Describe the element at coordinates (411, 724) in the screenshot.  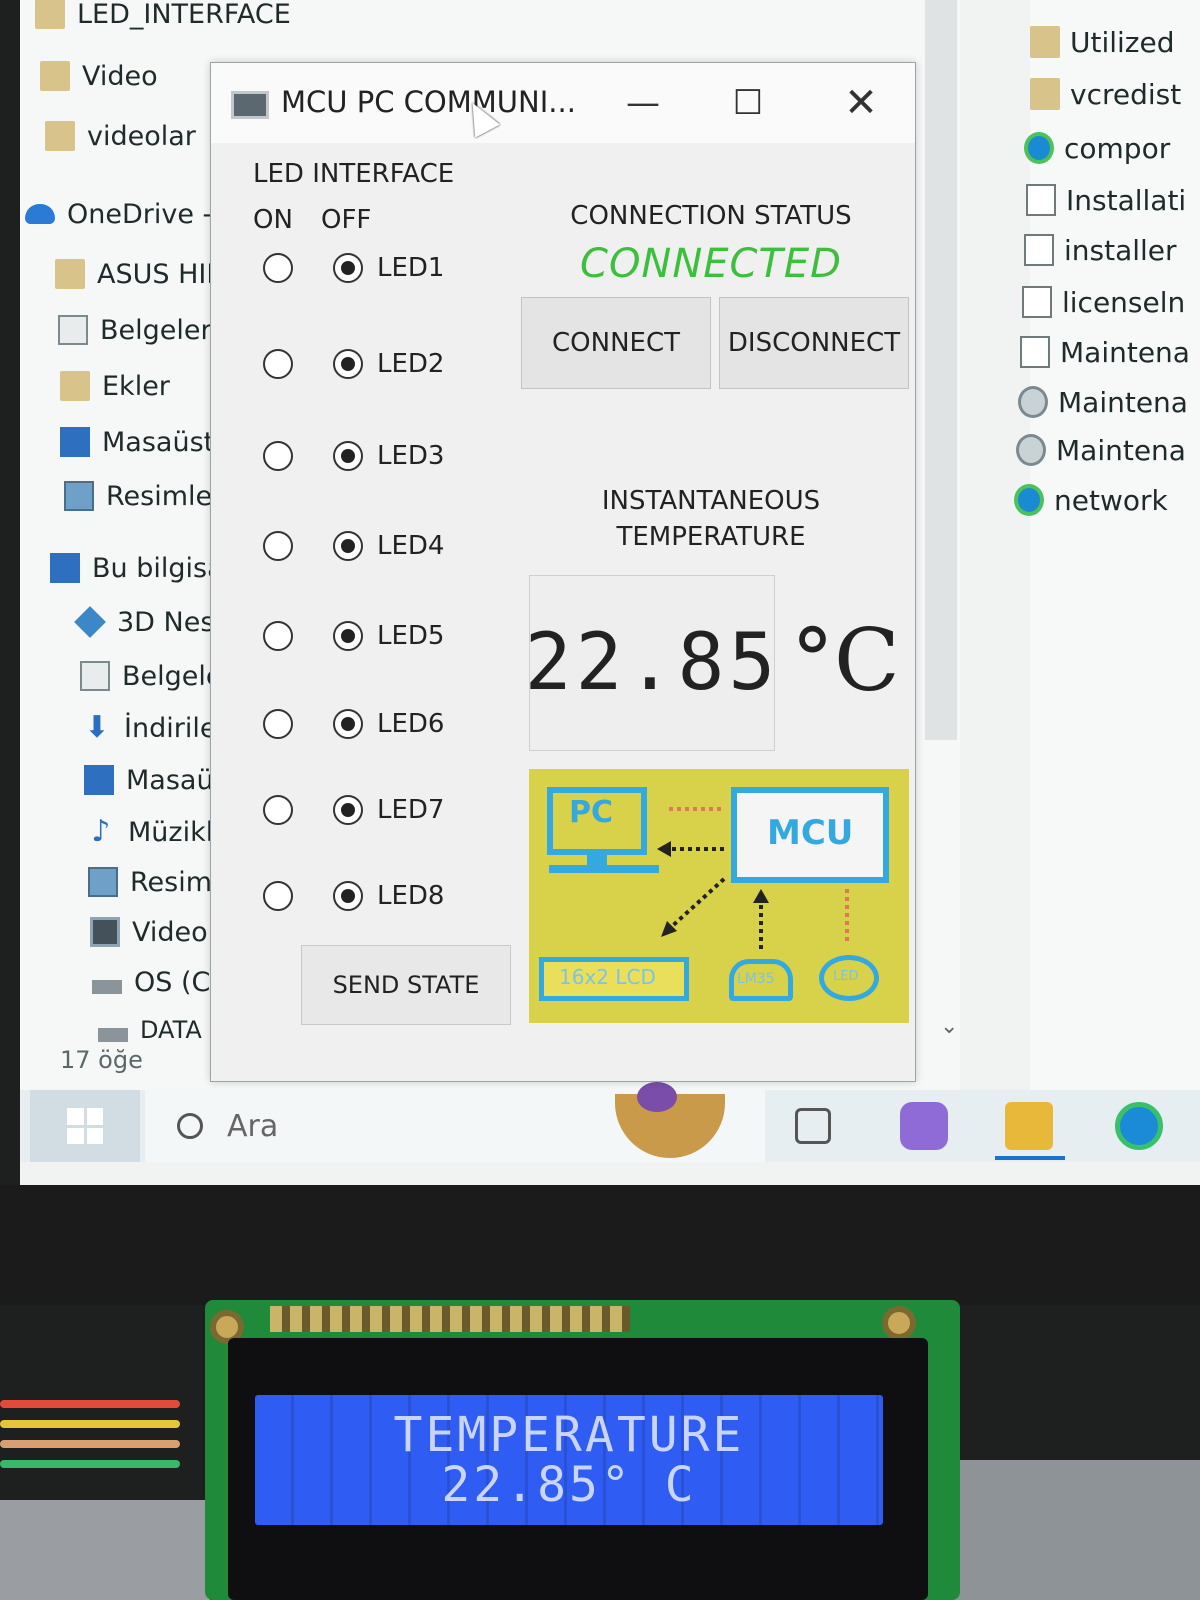
I see `led6-label: LED6` at that location.